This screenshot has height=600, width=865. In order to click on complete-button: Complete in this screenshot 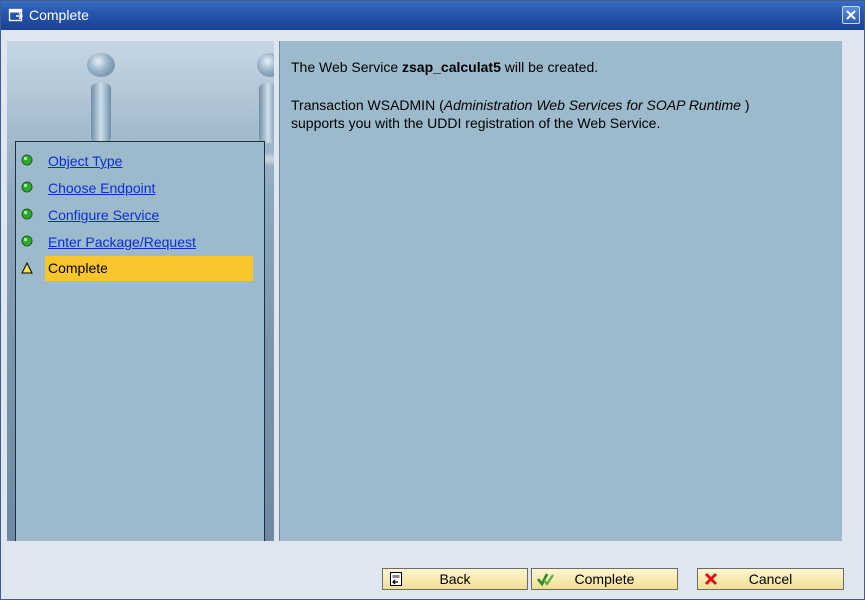, I will do `click(604, 579)`.